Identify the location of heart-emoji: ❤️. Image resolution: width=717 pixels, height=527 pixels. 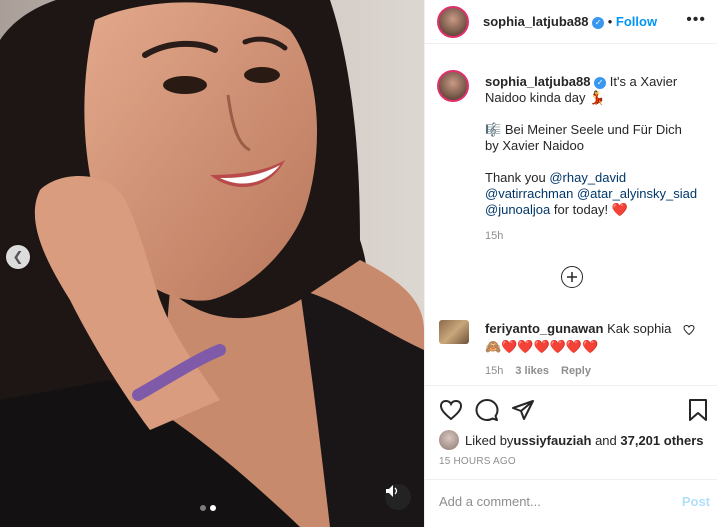
(619, 209).